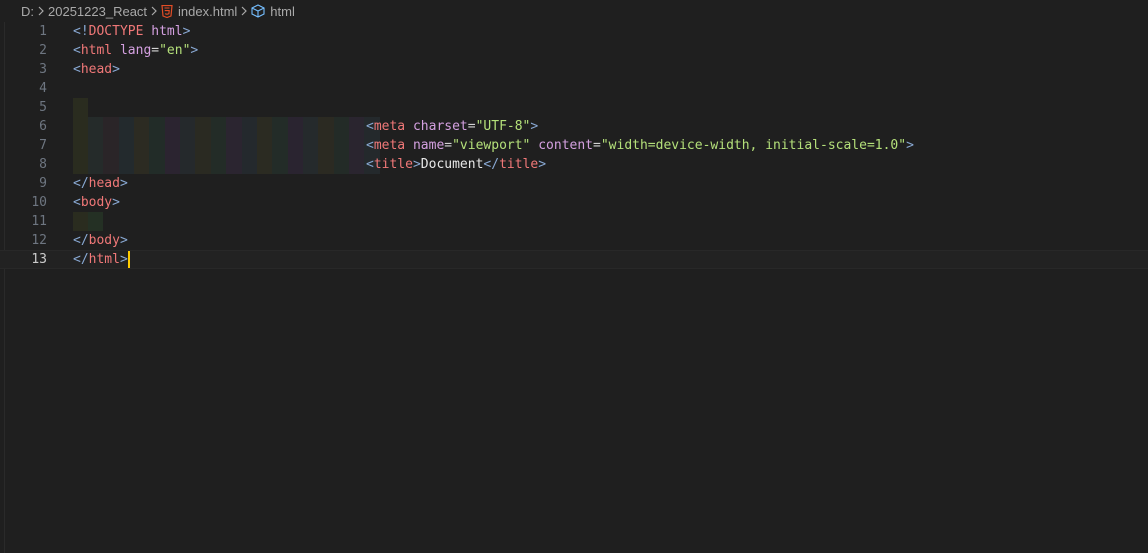  What do you see at coordinates (128, 259) in the screenshot?
I see `text-cursor` at bounding box center [128, 259].